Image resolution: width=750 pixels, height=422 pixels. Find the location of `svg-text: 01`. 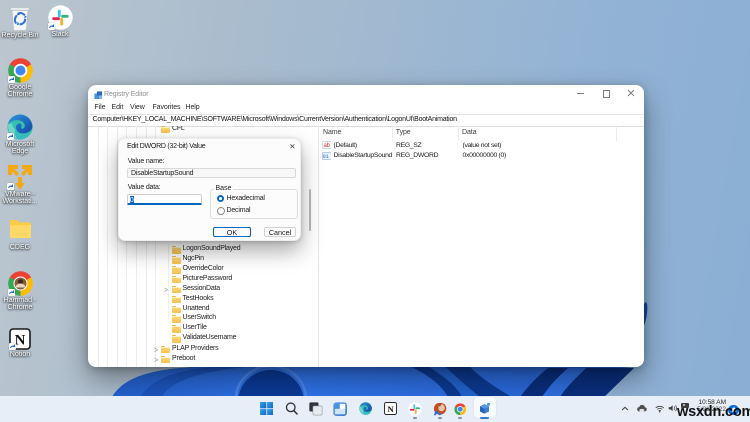

svg-text: 01 is located at coordinates (325, 157).